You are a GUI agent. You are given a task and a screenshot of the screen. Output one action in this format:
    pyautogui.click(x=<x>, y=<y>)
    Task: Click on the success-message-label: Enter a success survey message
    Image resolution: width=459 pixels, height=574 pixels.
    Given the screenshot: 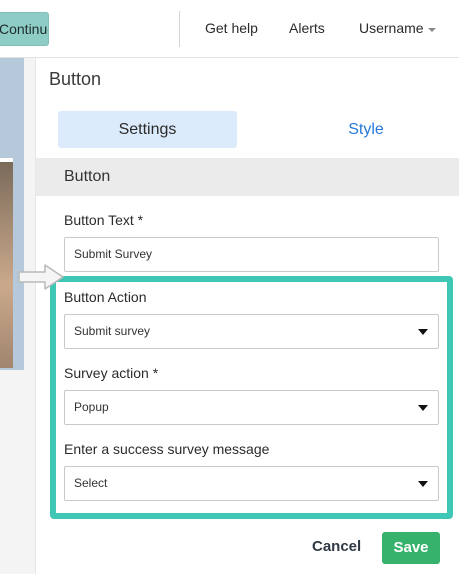 What is the action you would take?
    pyautogui.click(x=167, y=449)
    